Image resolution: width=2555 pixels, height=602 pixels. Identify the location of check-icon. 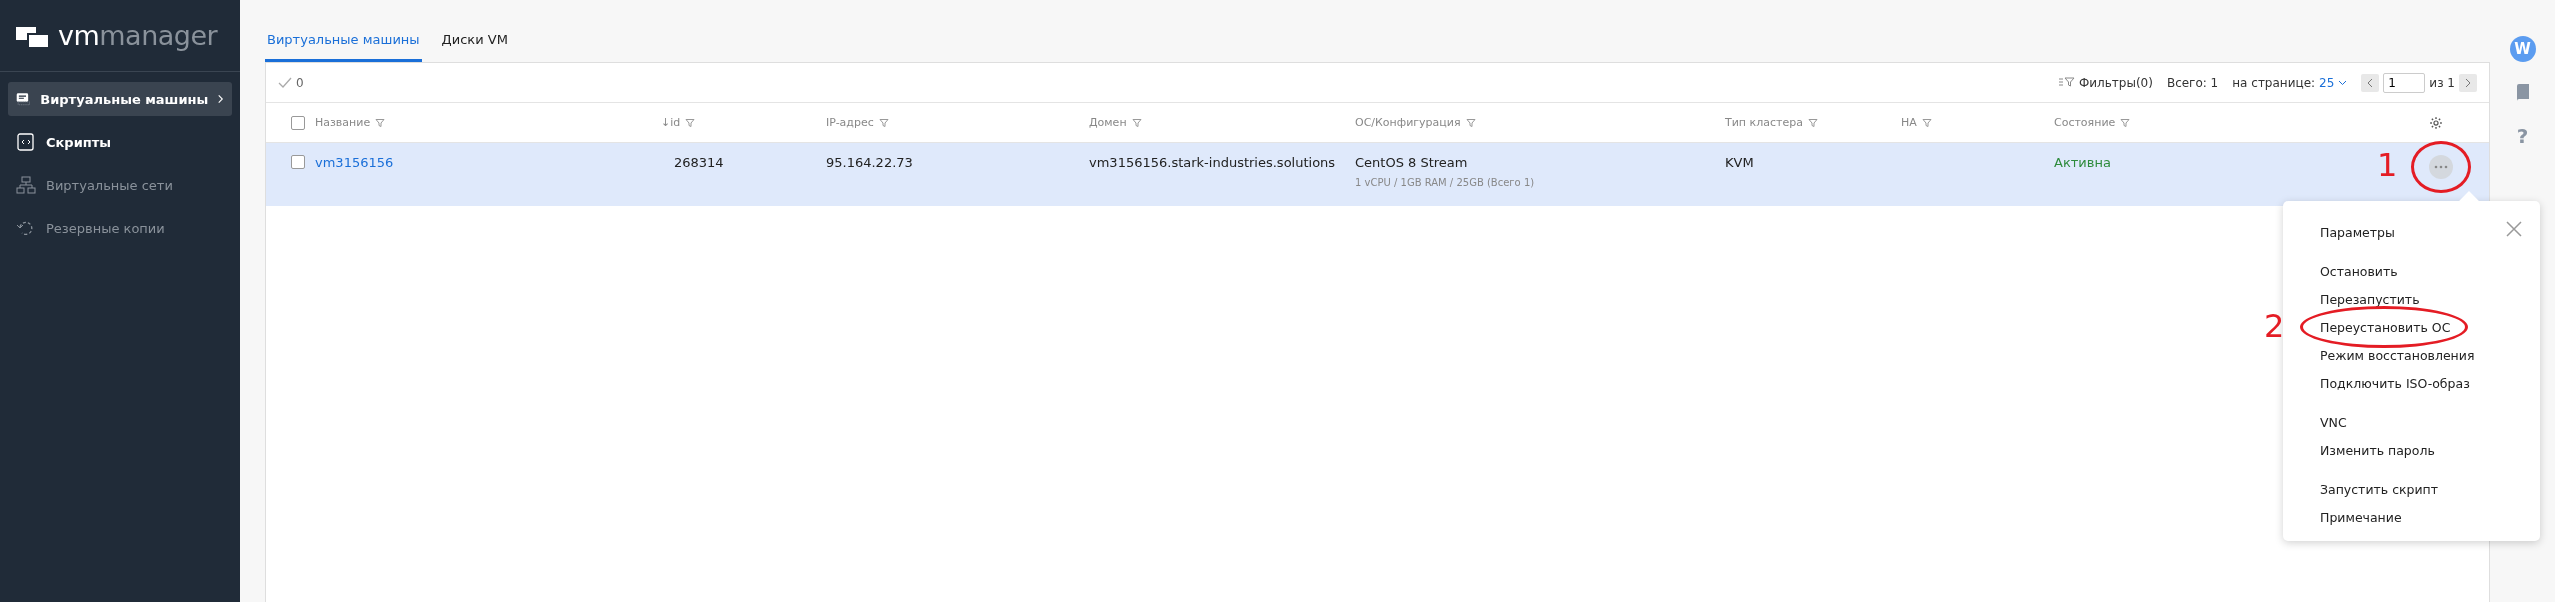
(285, 82).